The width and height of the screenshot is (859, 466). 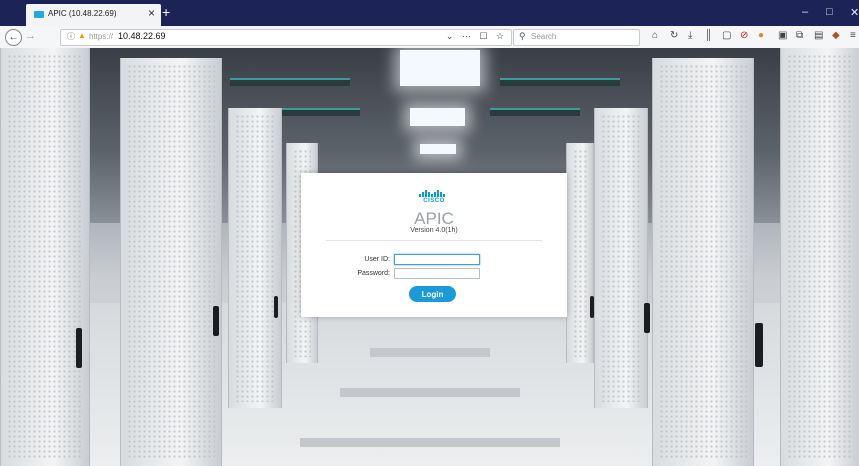 What do you see at coordinates (655, 35) in the screenshot?
I see `home-icon: ⌂` at bounding box center [655, 35].